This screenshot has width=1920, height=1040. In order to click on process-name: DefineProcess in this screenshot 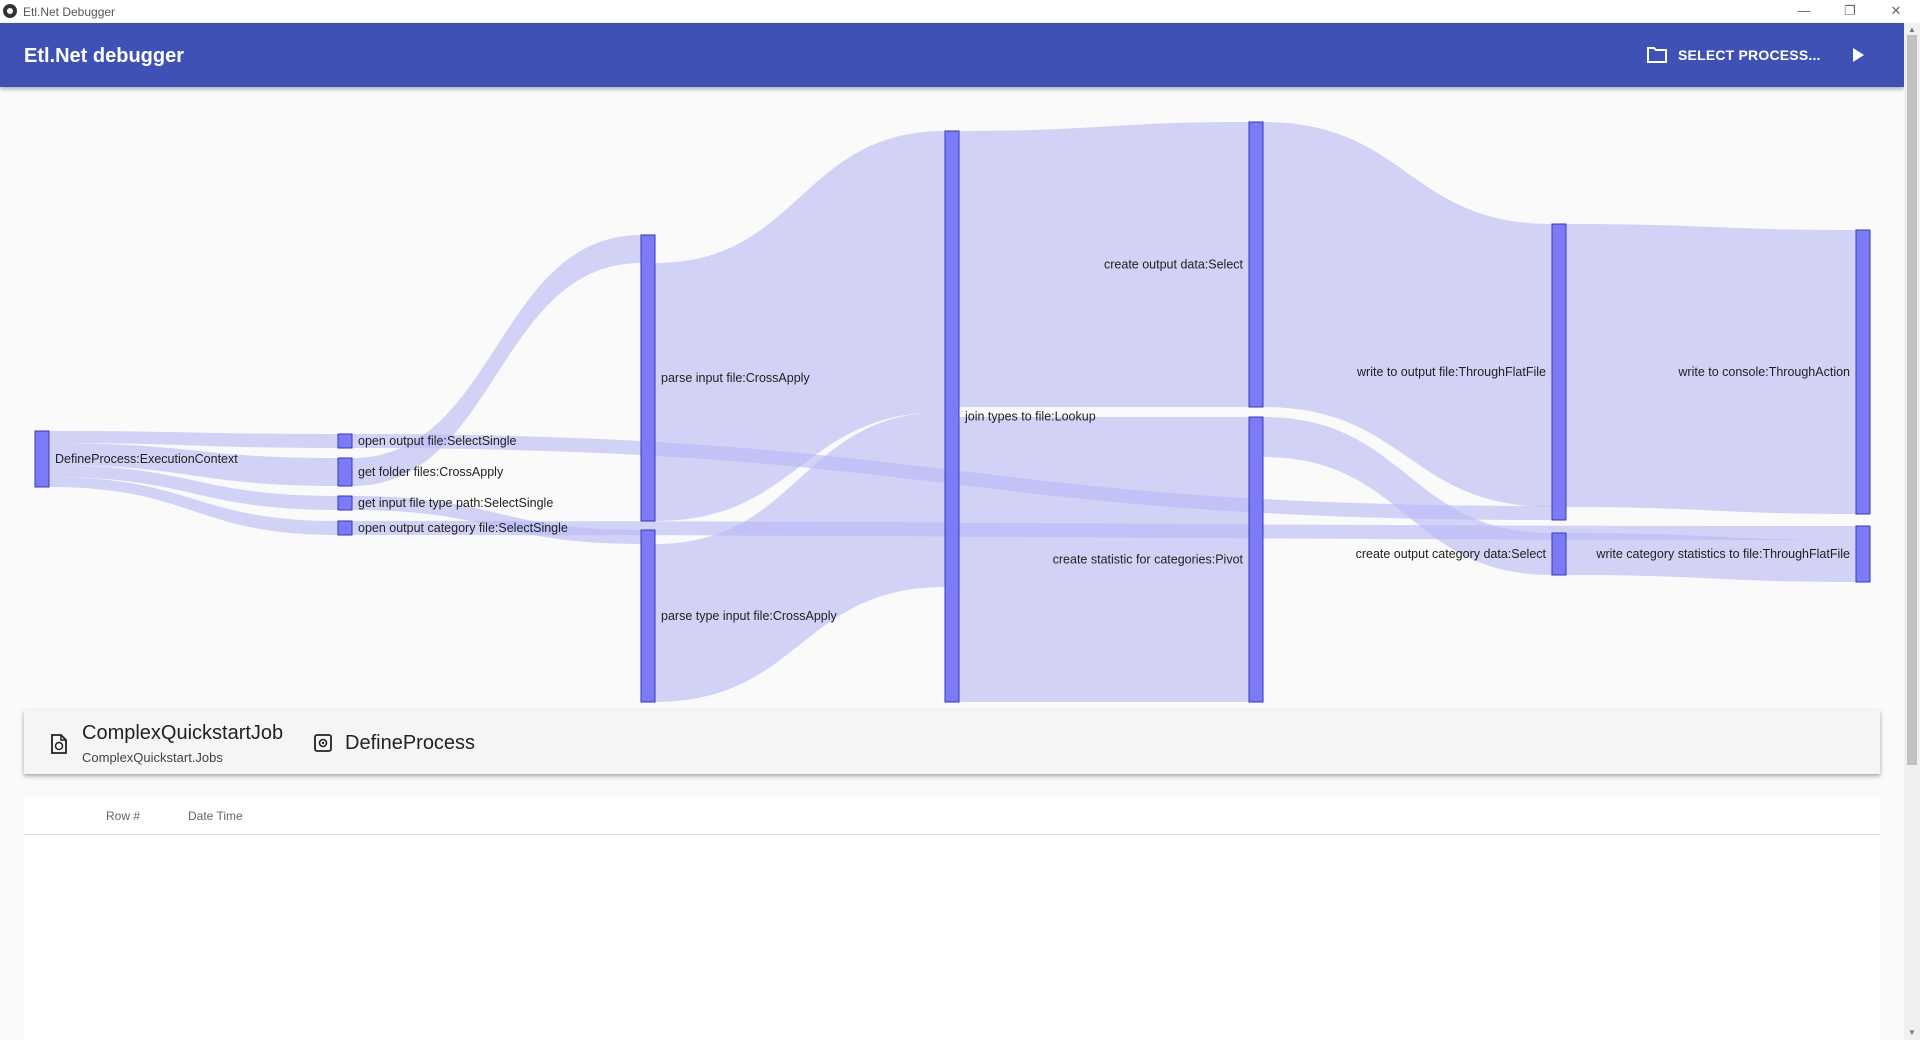, I will do `click(410, 743)`.